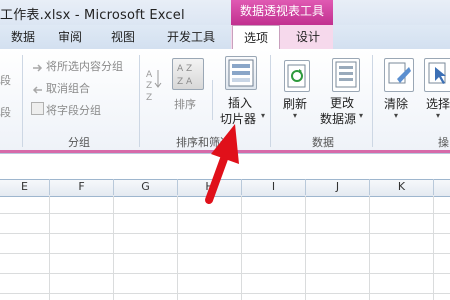  What do you see at coordinates (5, 80) in the screenshot?
I see `partial-left-item-1: 段` at bounding box center [5, 80].